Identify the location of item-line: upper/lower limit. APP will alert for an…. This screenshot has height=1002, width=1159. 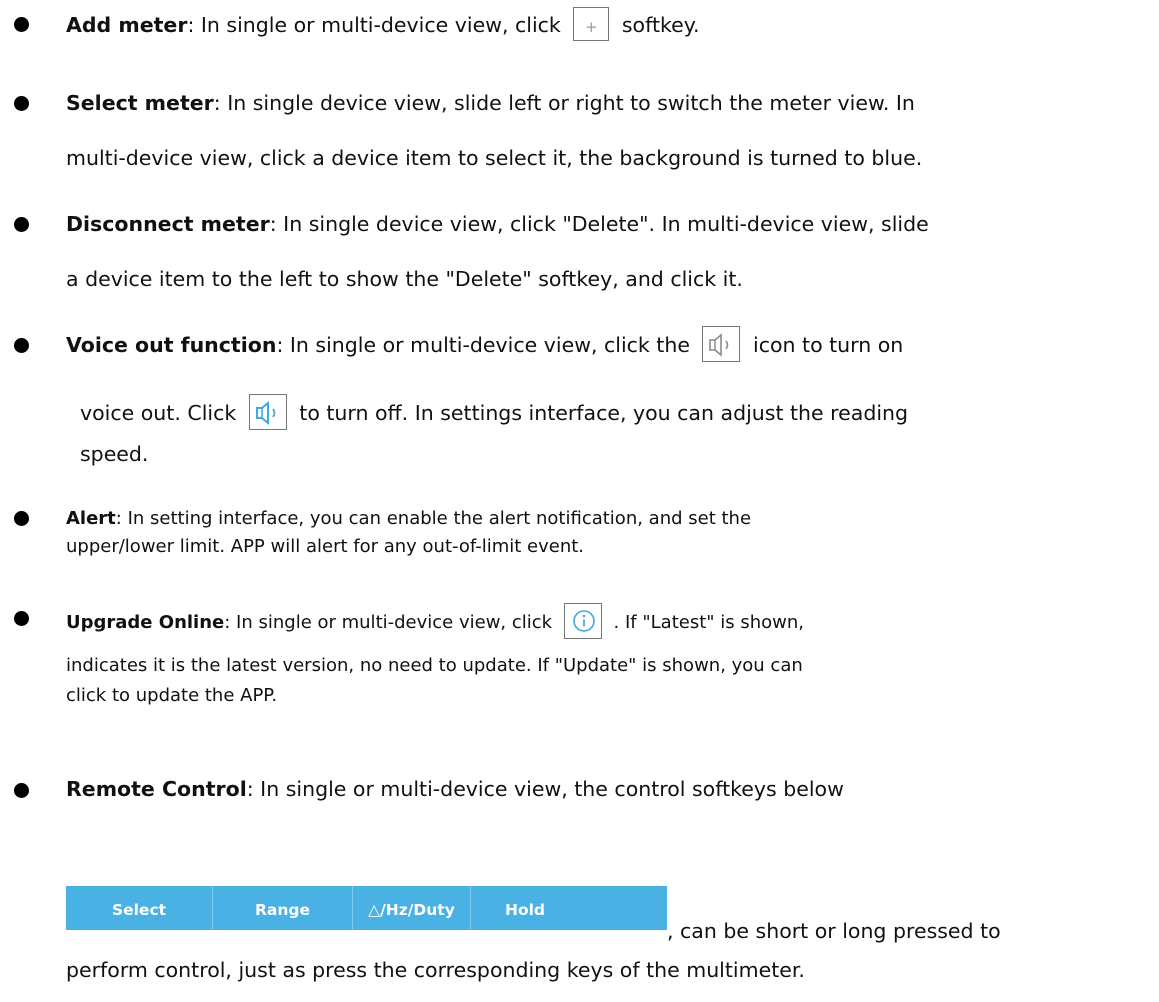
(325, 547).